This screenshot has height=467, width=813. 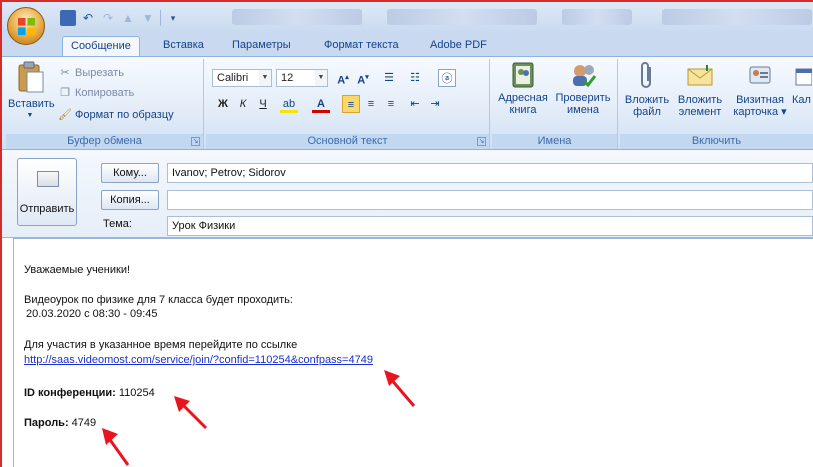 I want to click on shrink-font-icon: A▾, so click(x=363, y=78).